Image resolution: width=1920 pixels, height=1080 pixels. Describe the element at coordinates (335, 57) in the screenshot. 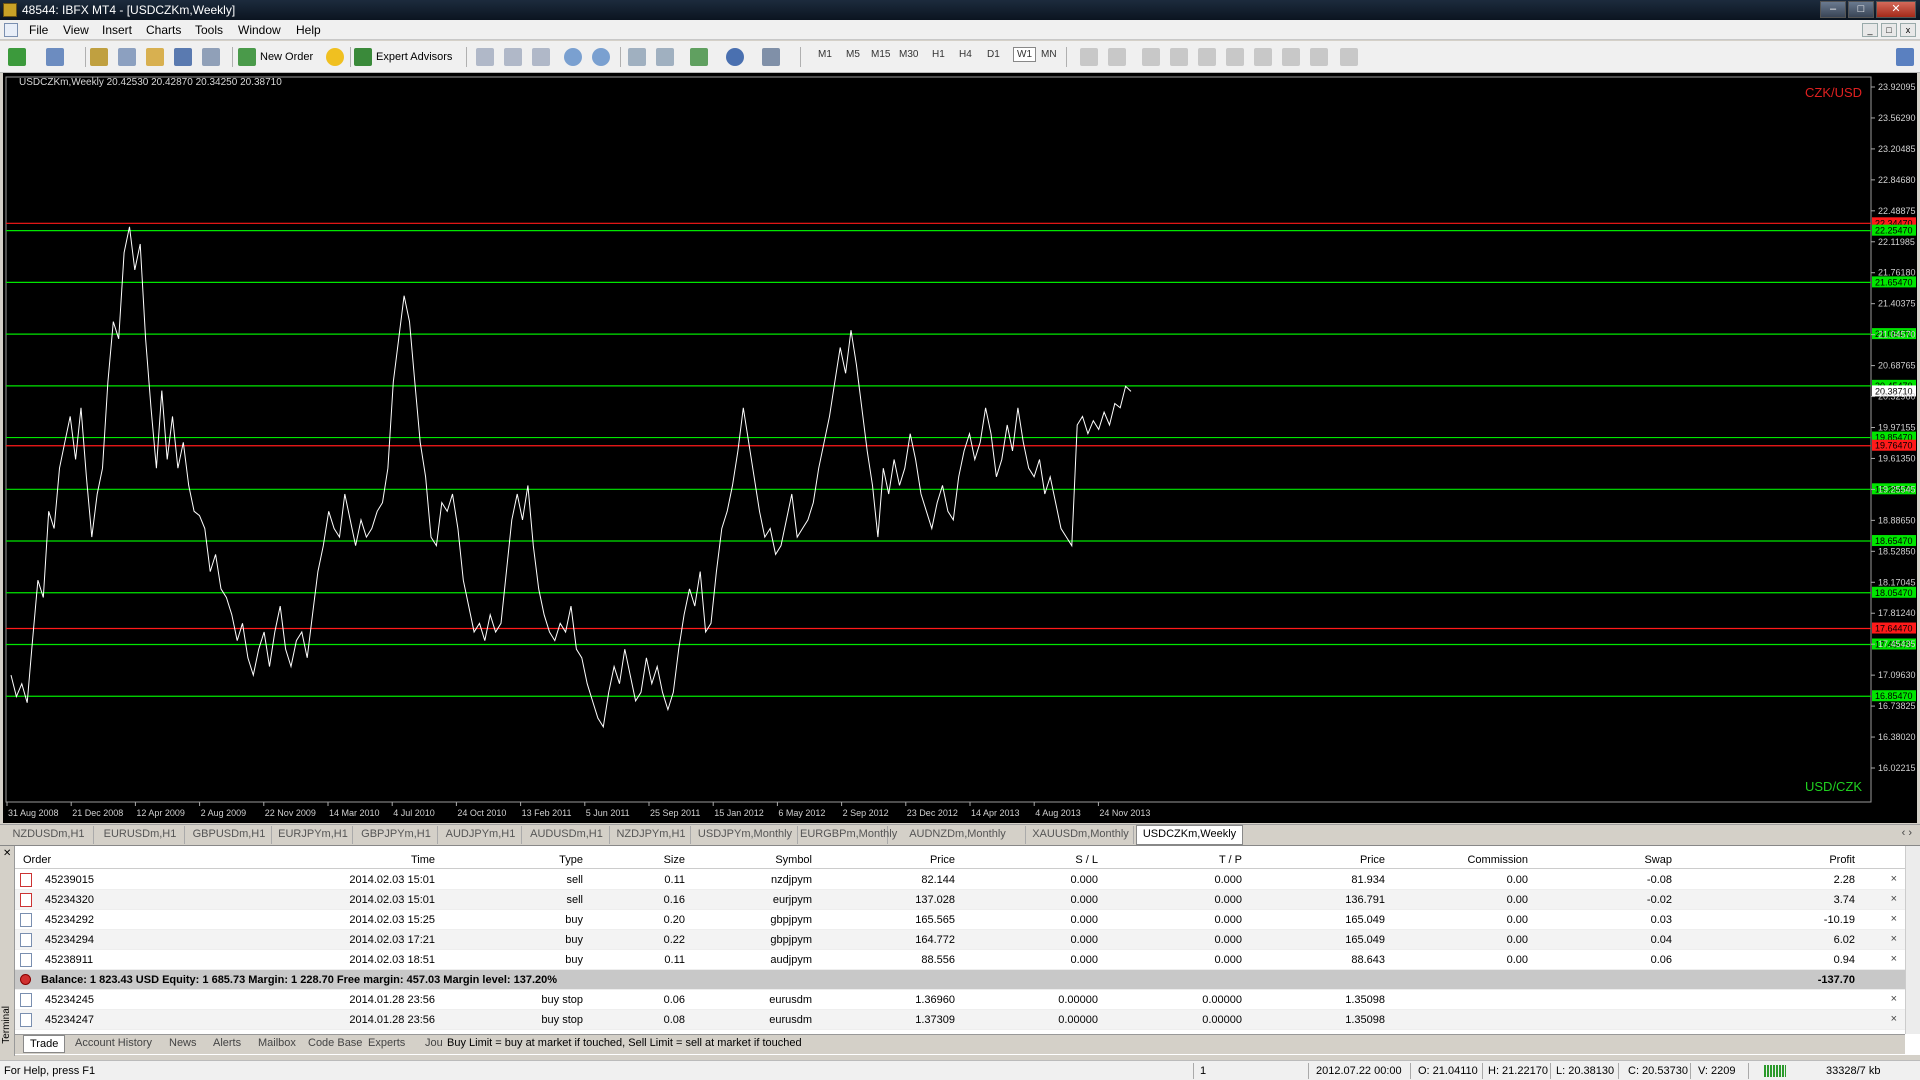

I see `alert-icon` at that location.